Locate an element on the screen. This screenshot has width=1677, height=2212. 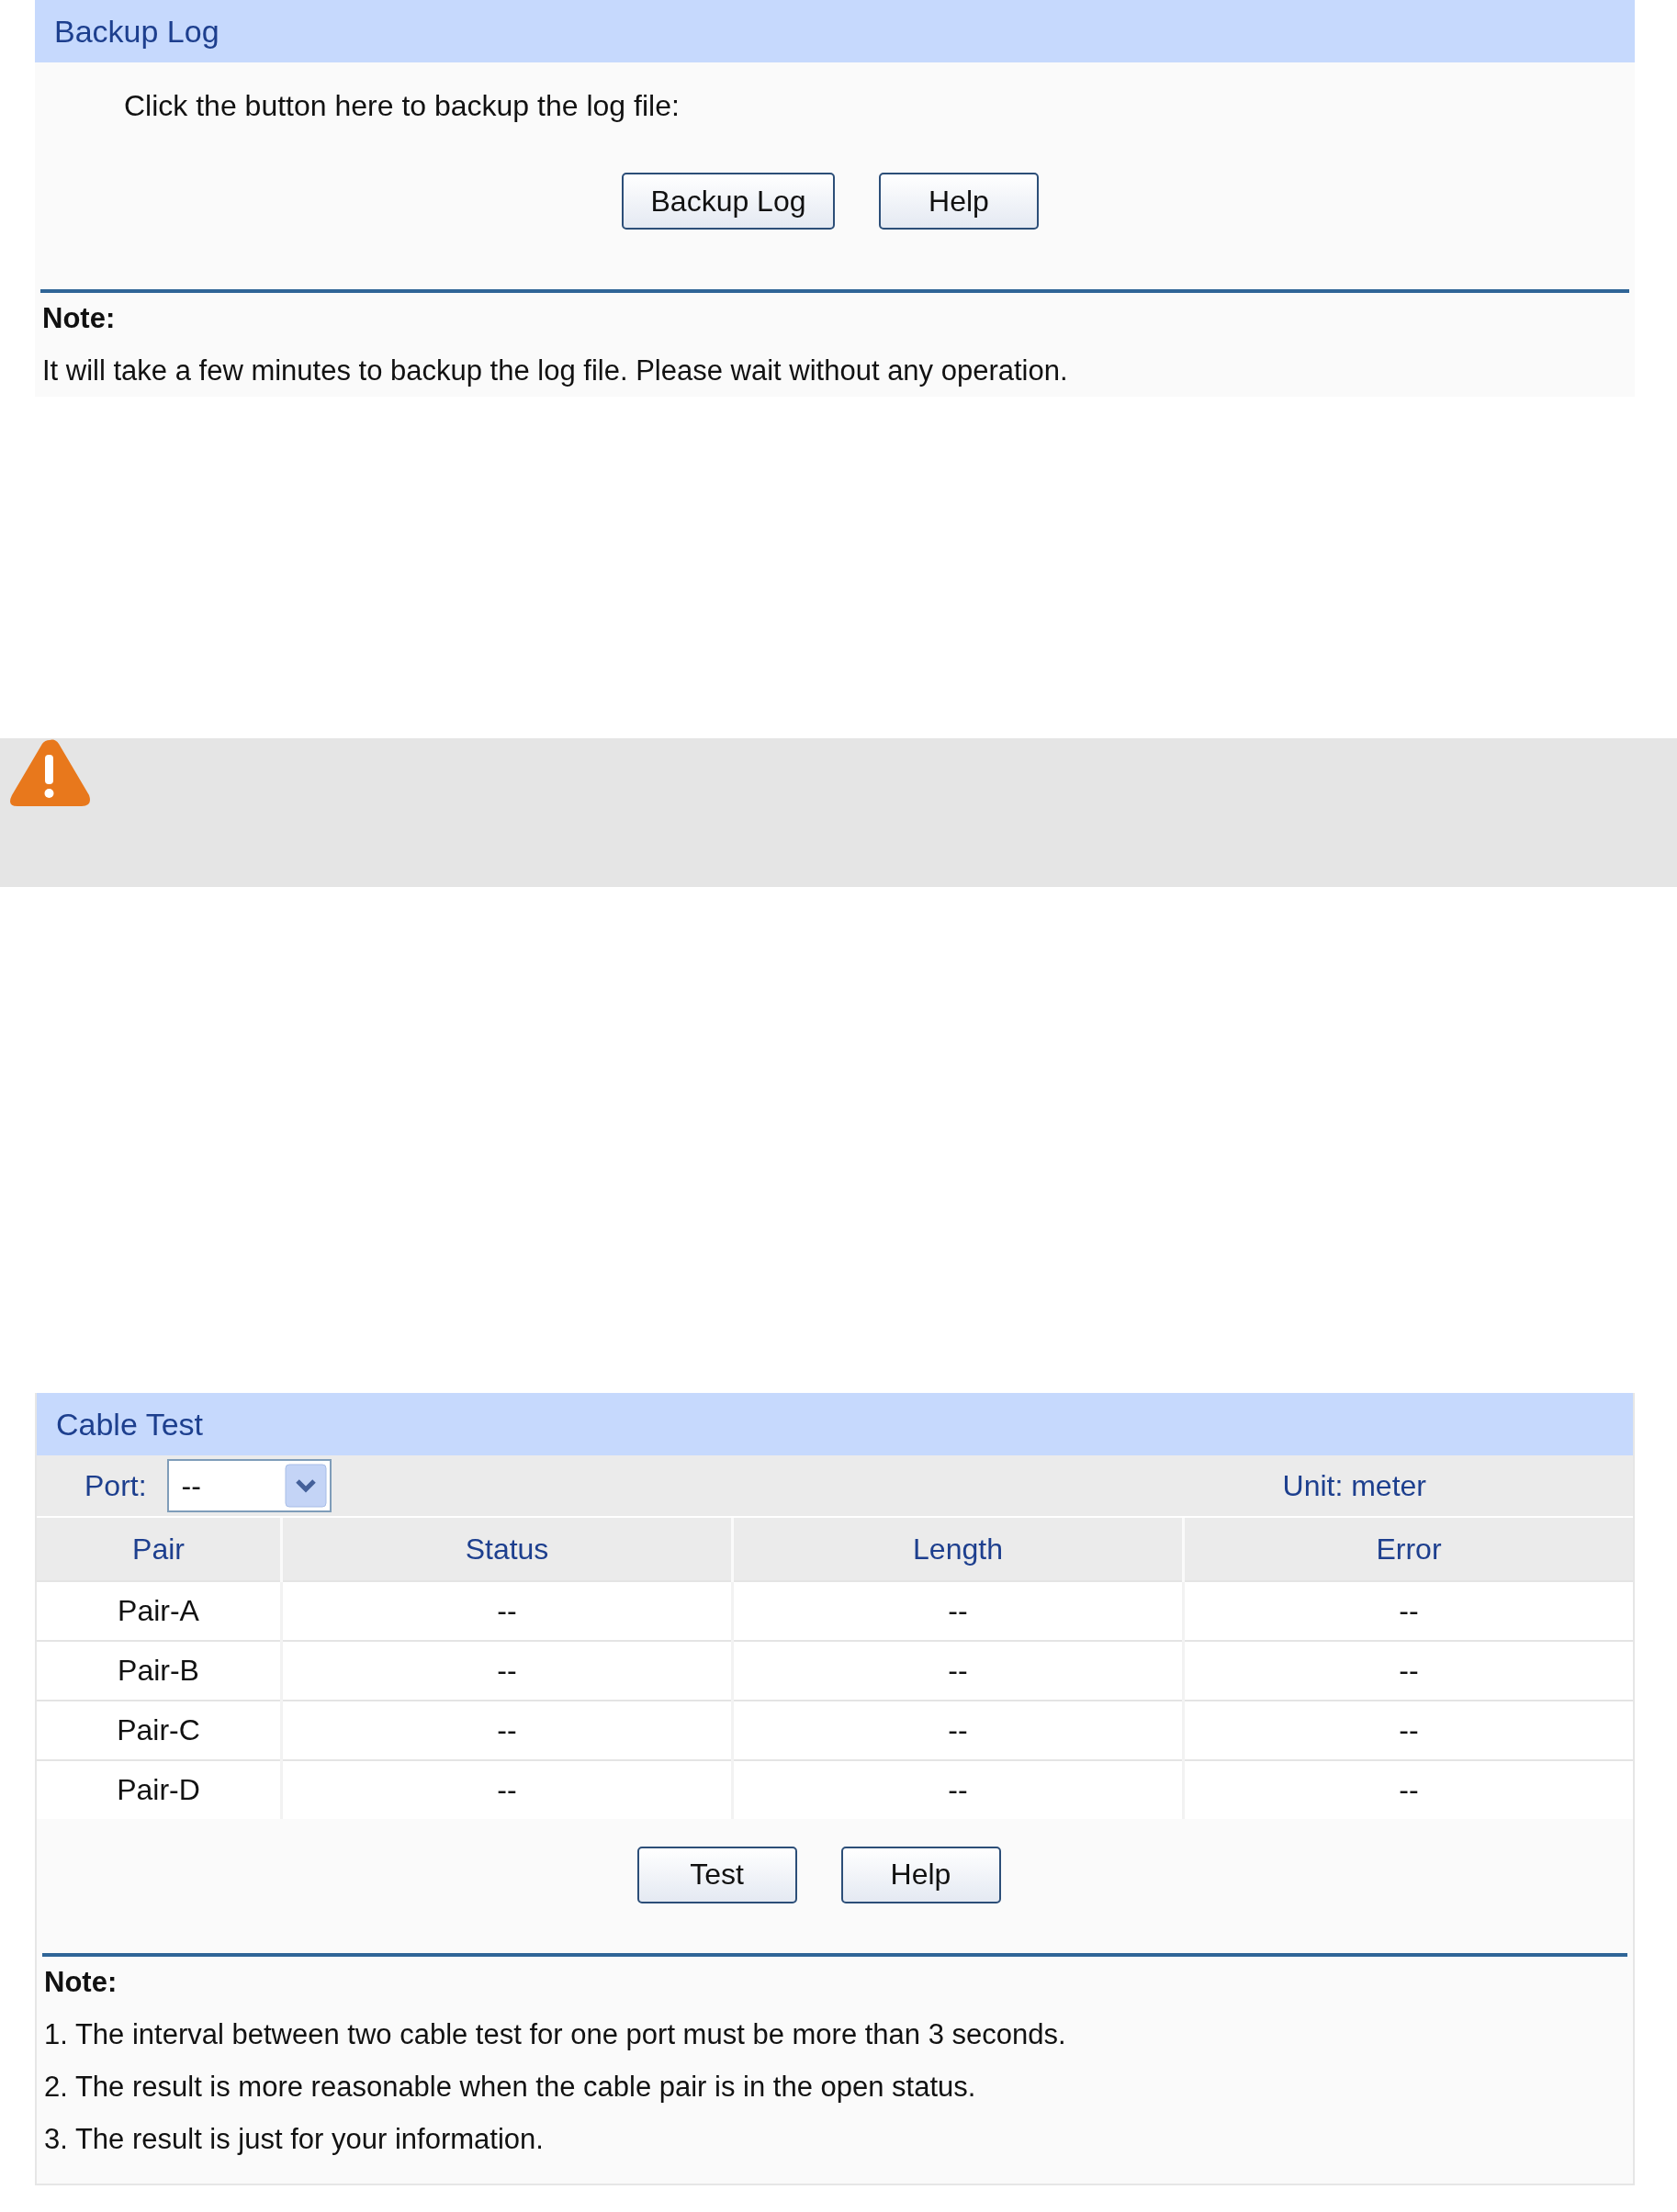
column-header: Status is located at coordinates (507, 1550).